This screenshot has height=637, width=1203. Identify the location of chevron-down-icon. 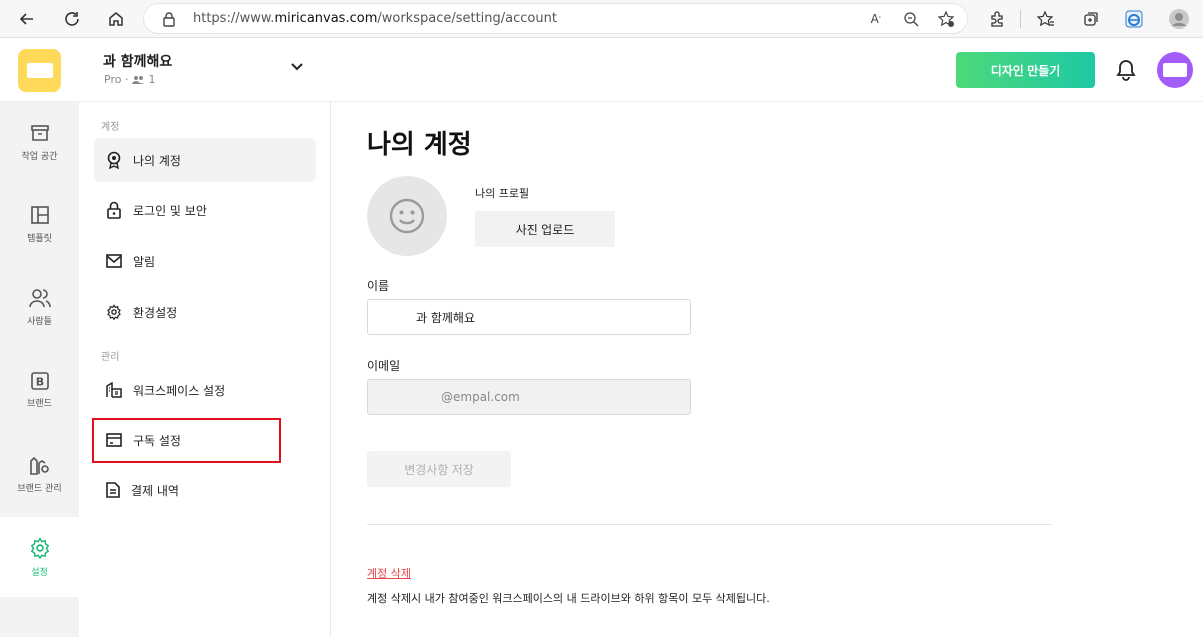
(297, 67).